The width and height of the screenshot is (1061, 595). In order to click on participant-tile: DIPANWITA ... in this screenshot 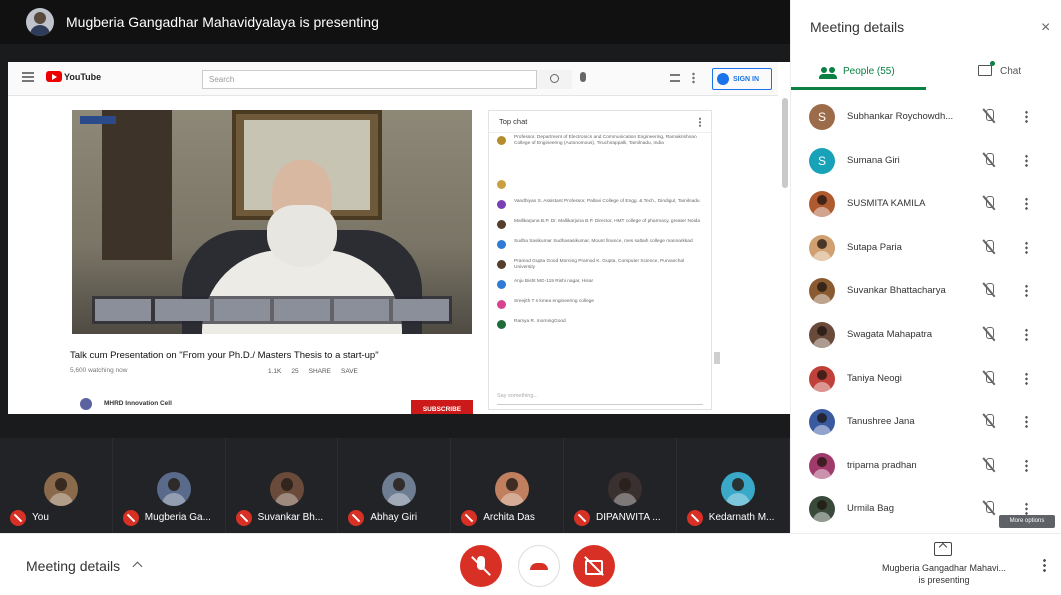, I will do `click(620, 485)`.